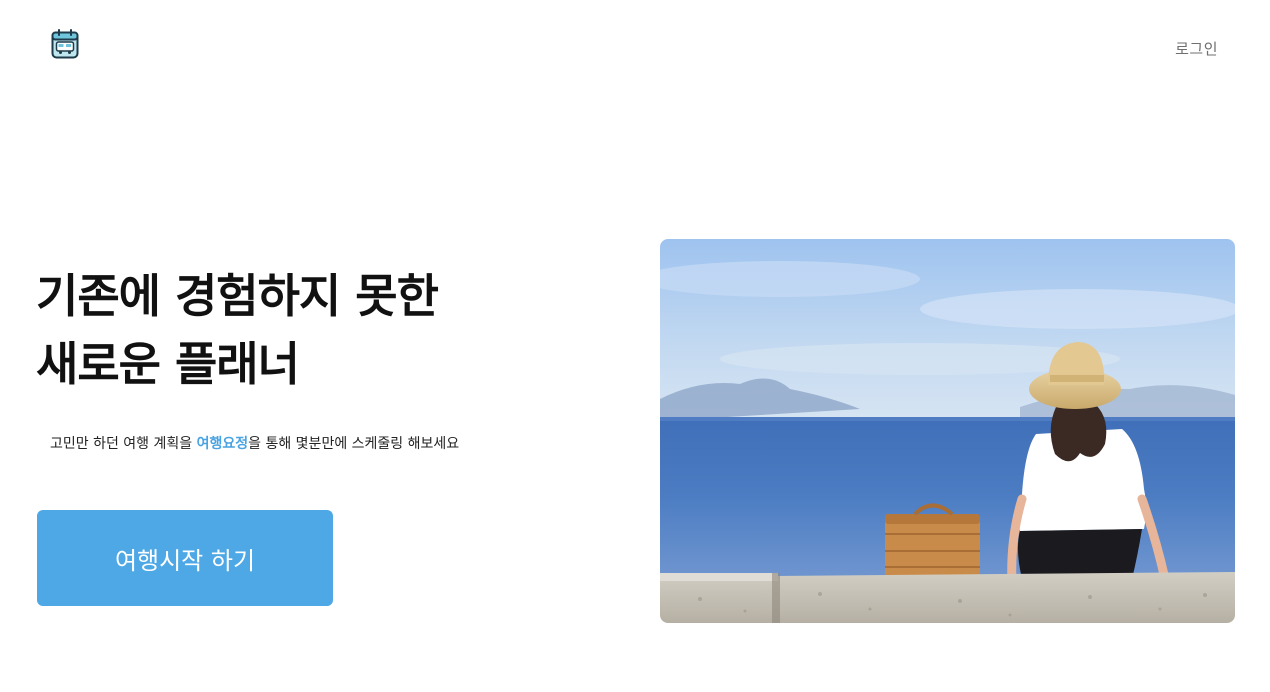 The image size is (1270, 692). What do you see at coordinates (1196, 48) in the screenshot?
I see `login-link: 로그인` at bounding box center [1196, 48].